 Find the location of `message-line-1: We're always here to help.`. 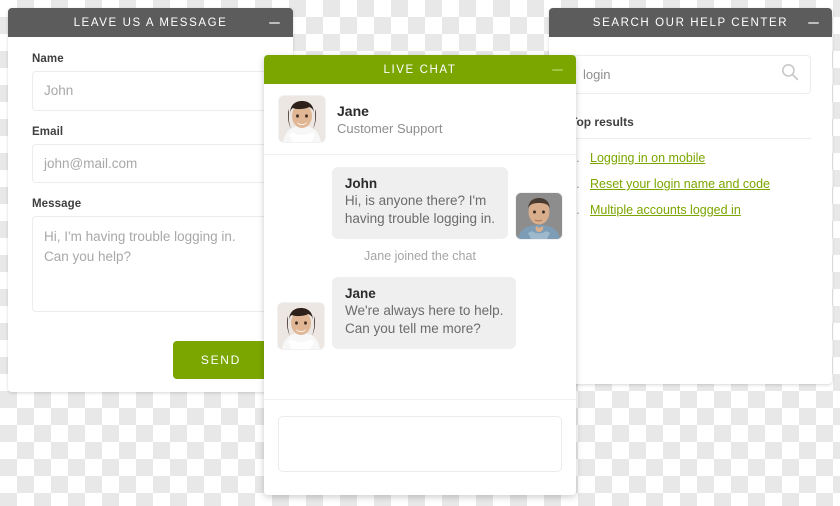

message-line-1: We're always here to help. is located at coordinates (424, 310).